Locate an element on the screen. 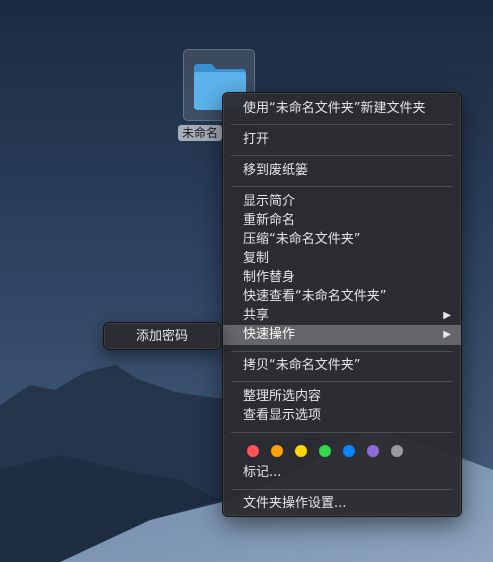  tag-color-blue is located at coordinates (349, 451).